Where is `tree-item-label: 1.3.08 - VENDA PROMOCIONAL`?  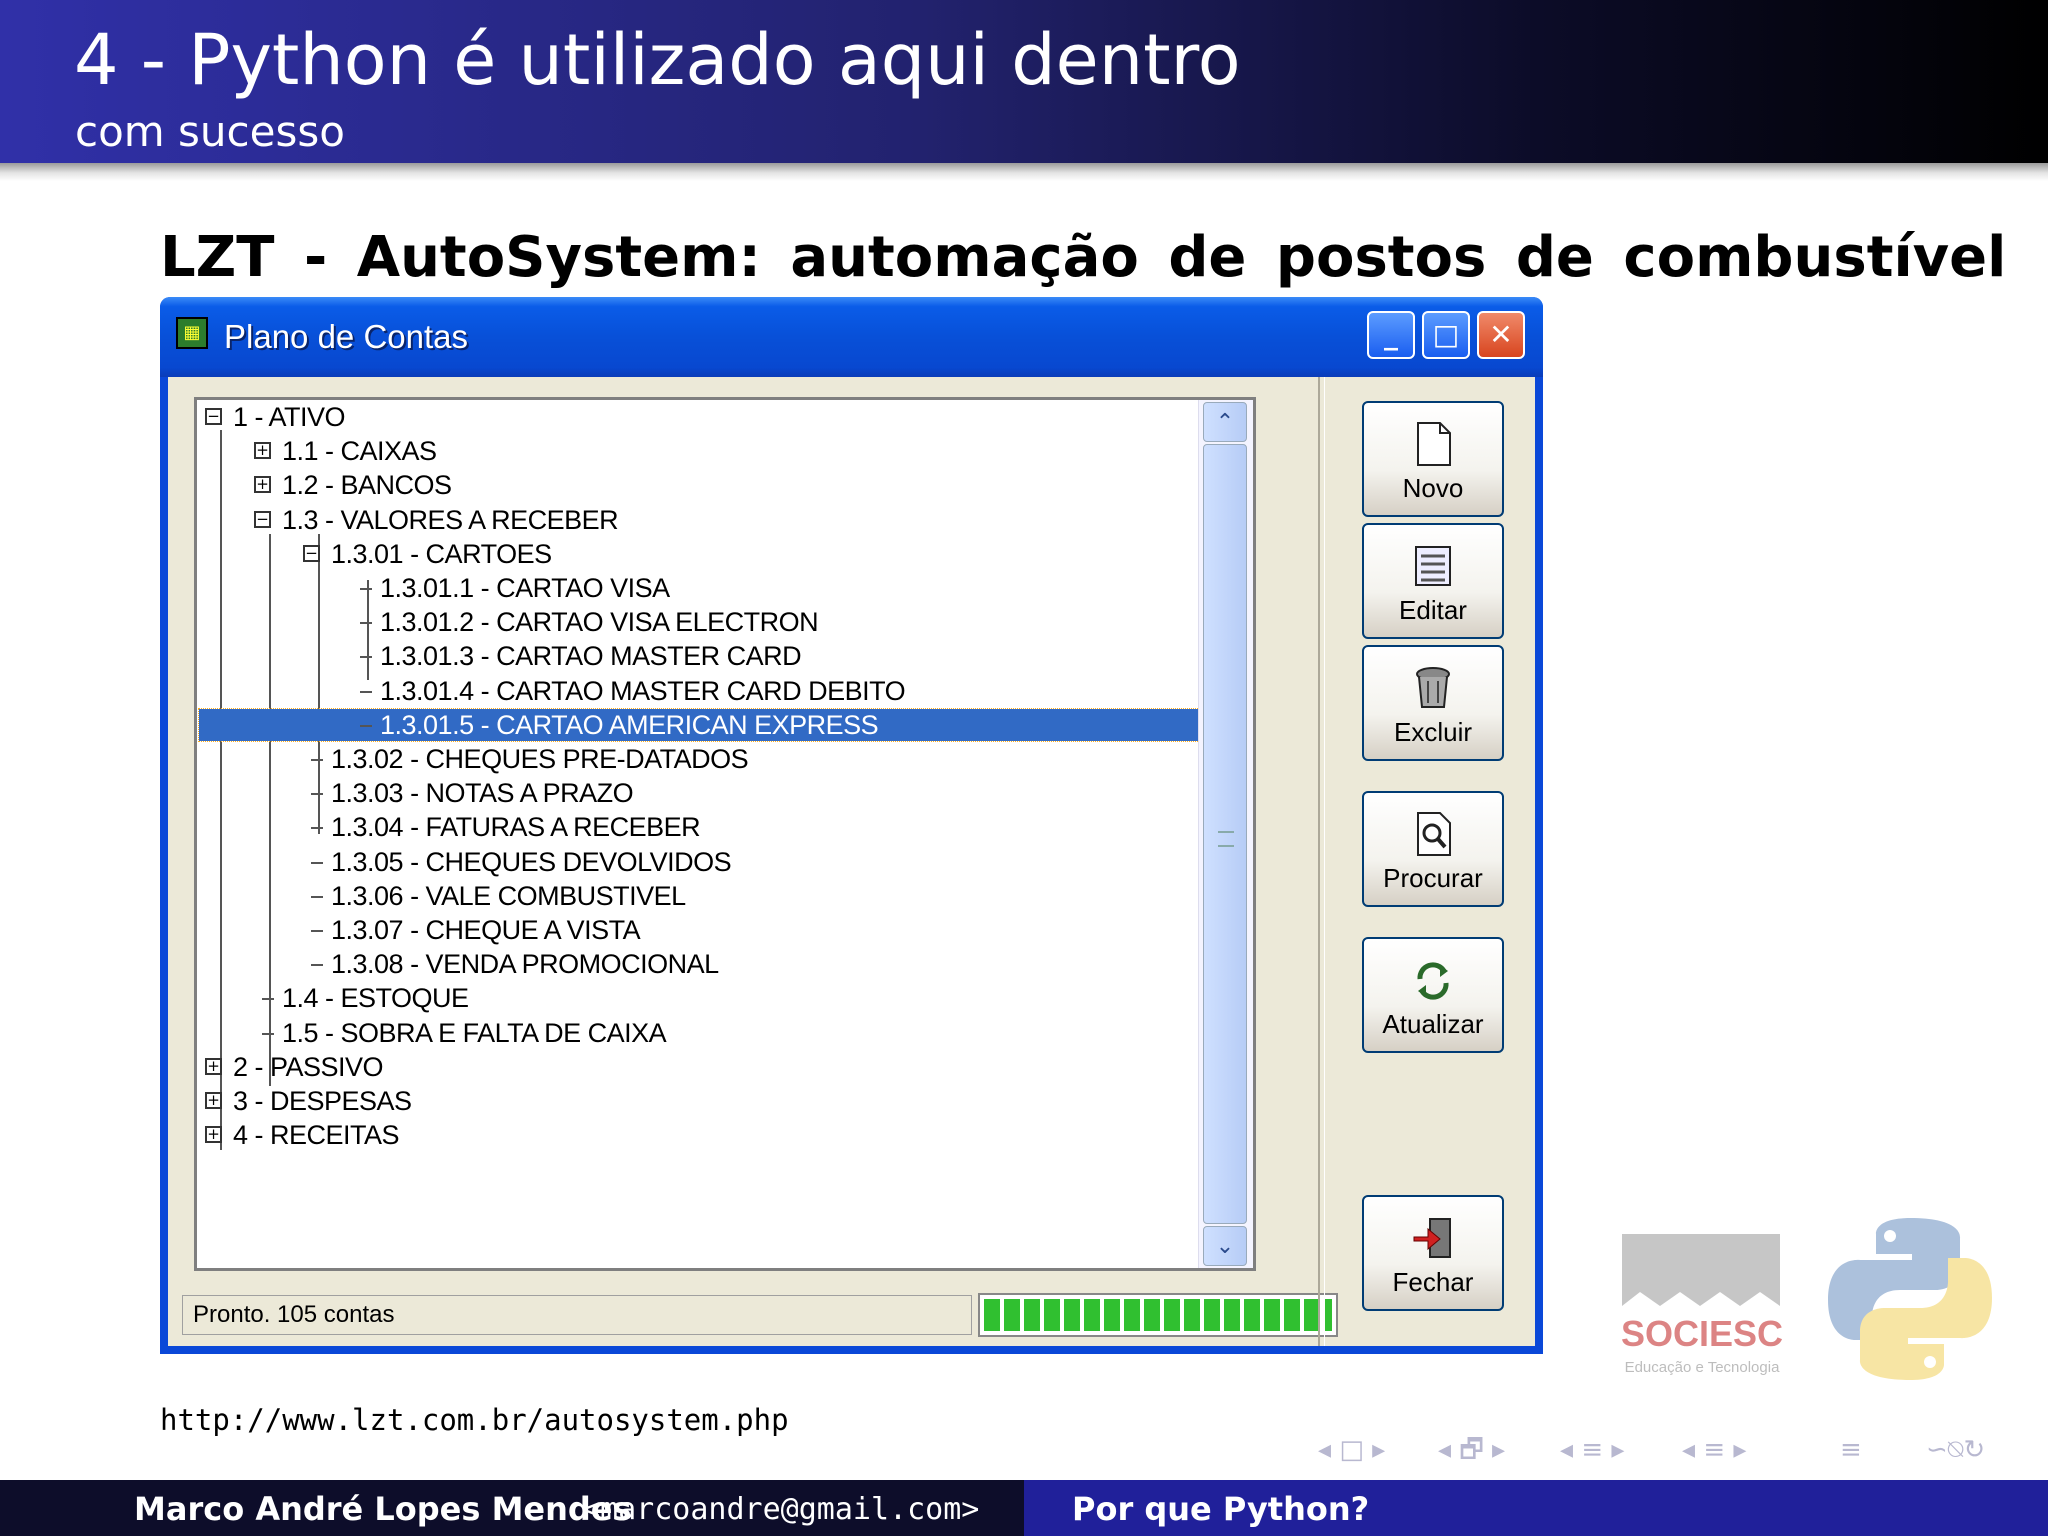
tree-item-label: 1.3.08 - VENDA PROMOCIONAL is located at coordinates (525, 964).